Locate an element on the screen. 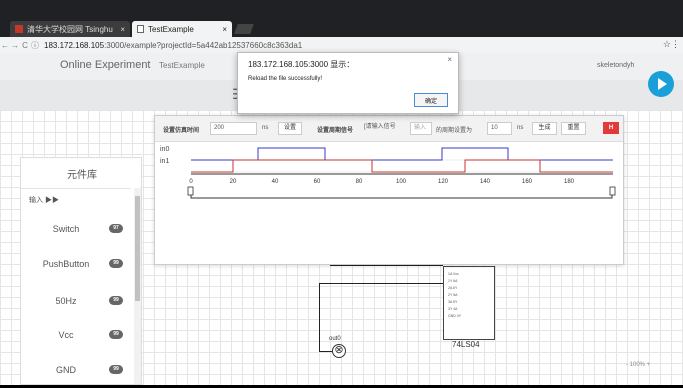  chip-pin: 1Y 6A is located at coordinates (453, 281).